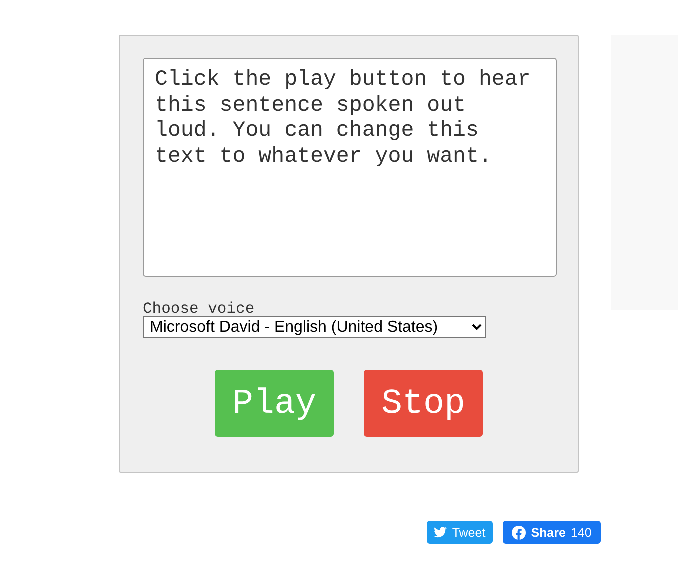  What do you see at coordinates (199, 309) in the screenshot?
I see `voice-label: Choose voice` at bounding box center [199, 309].